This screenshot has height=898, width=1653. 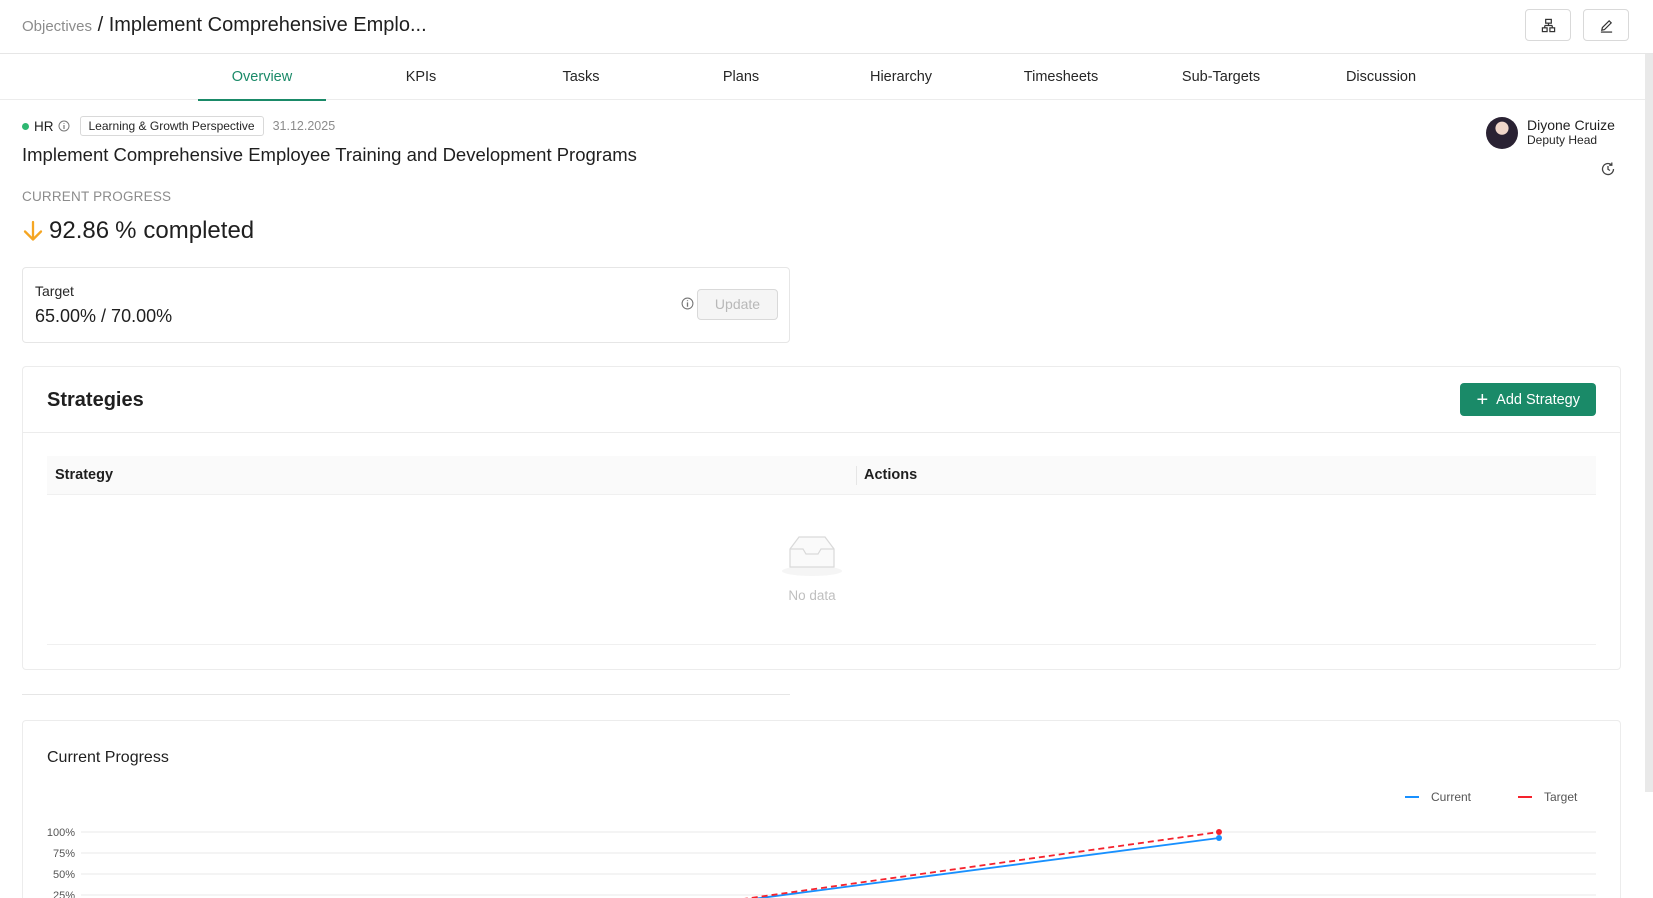 What do you see at coordinates (64, 875) in the screenshot?
I see `y-tick-label: 50%` at bounding box center [64, 875].